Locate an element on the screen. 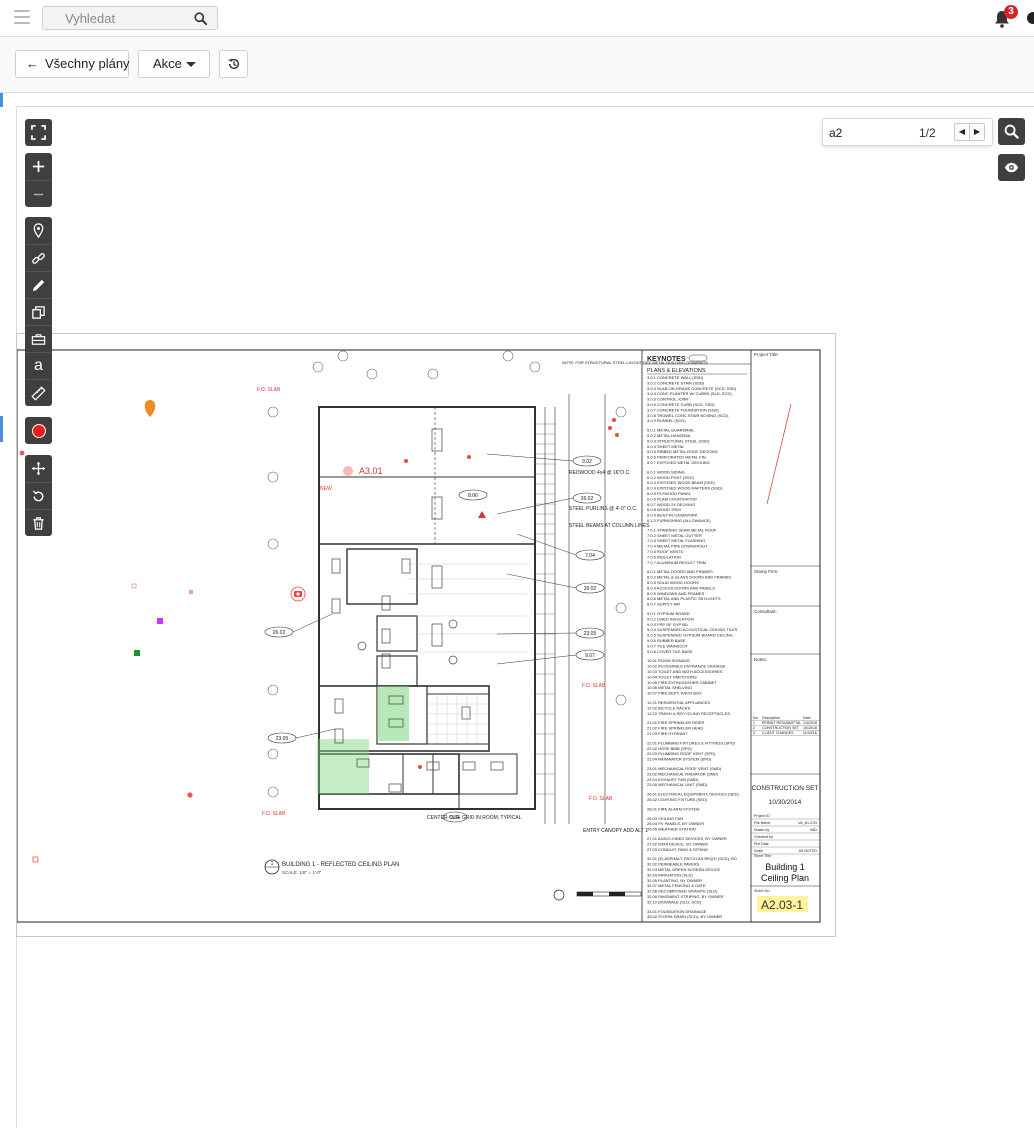 The width and height of the screenshot is (1034, 1128). measure-box-tool is located at coordinates (38, 338).